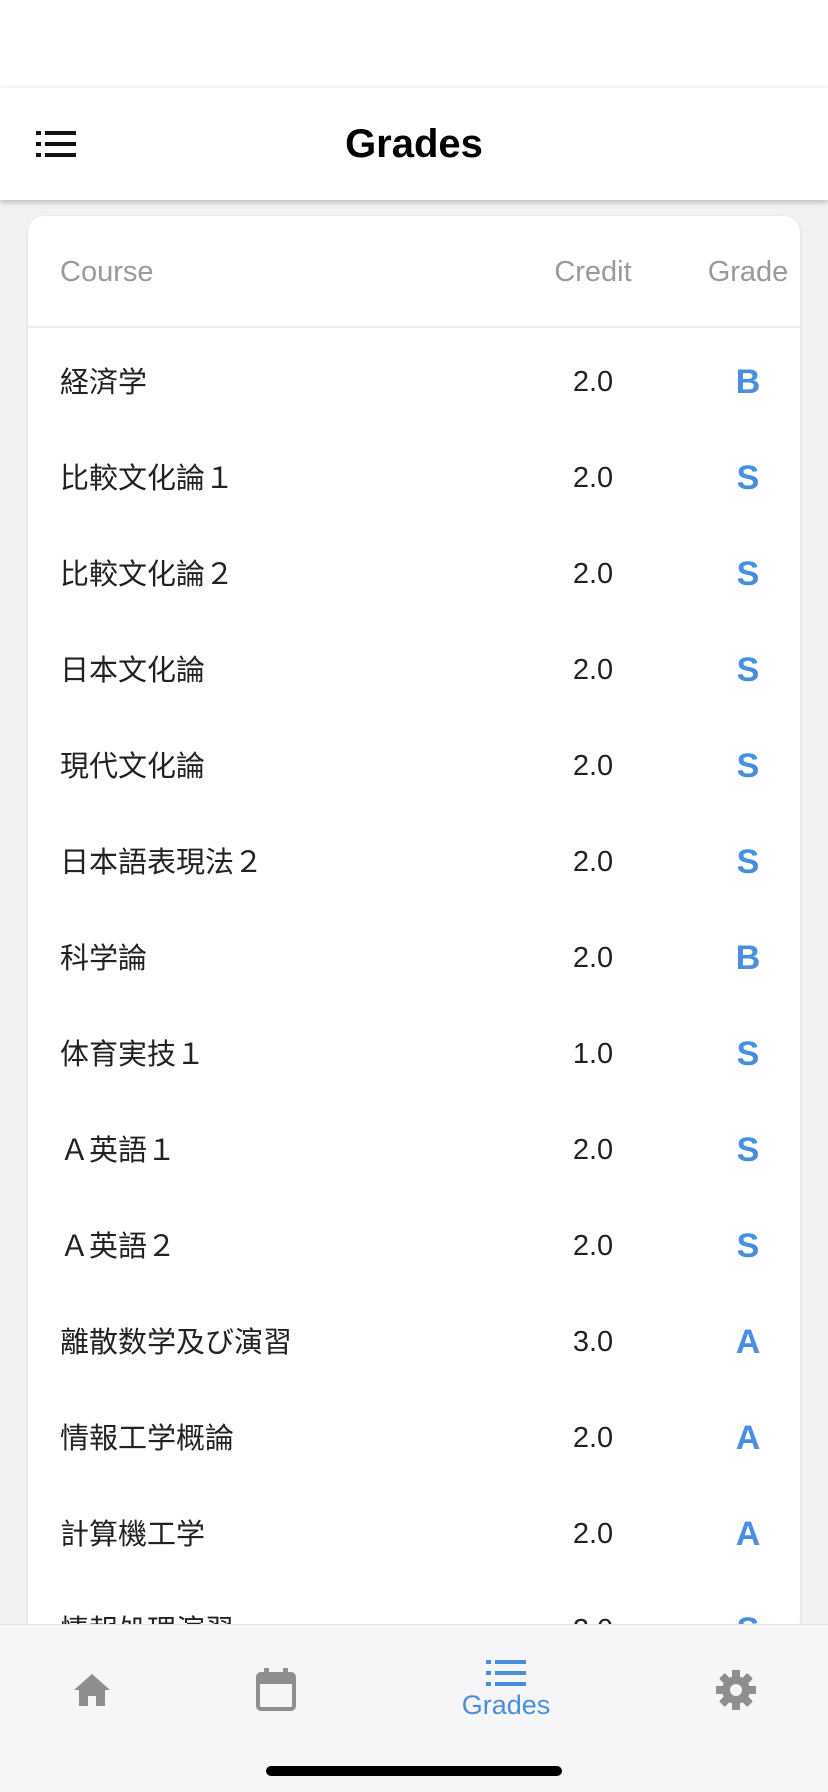 The width and height of the screenshot is (828, 1792). Describe the element at coordinates (147, 478) in the screenshot. I see `course-name: 比較文化論１` at that location.